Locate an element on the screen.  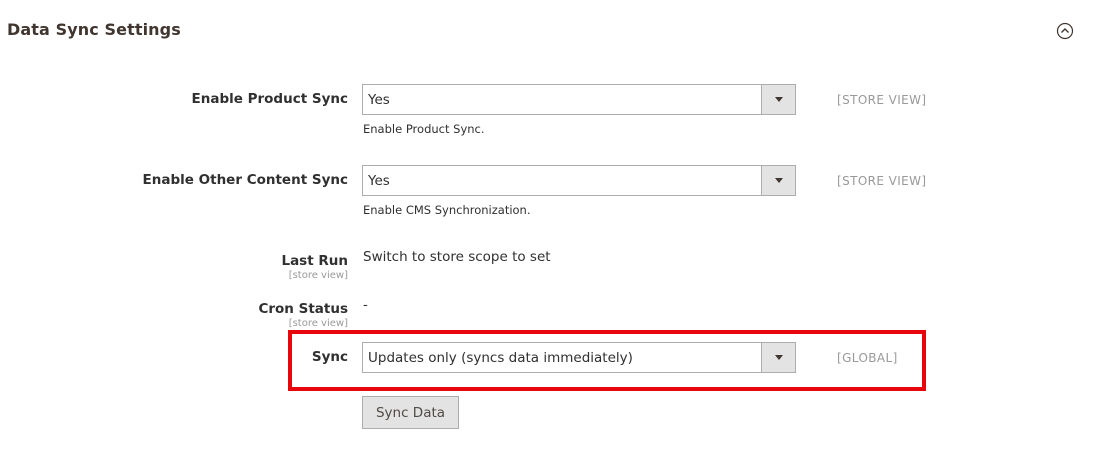
sync-mode-select: Updates only (syncs data immediately) is located at coordinates (579, 357).